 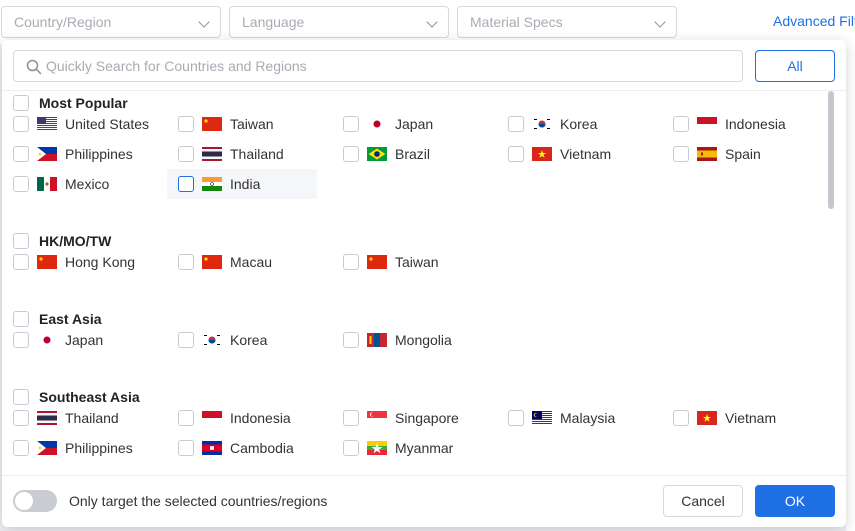 What do you see at coordinates (34, 67) in the screenshot?
I see `search-icon` at bounding box center [34, 67].